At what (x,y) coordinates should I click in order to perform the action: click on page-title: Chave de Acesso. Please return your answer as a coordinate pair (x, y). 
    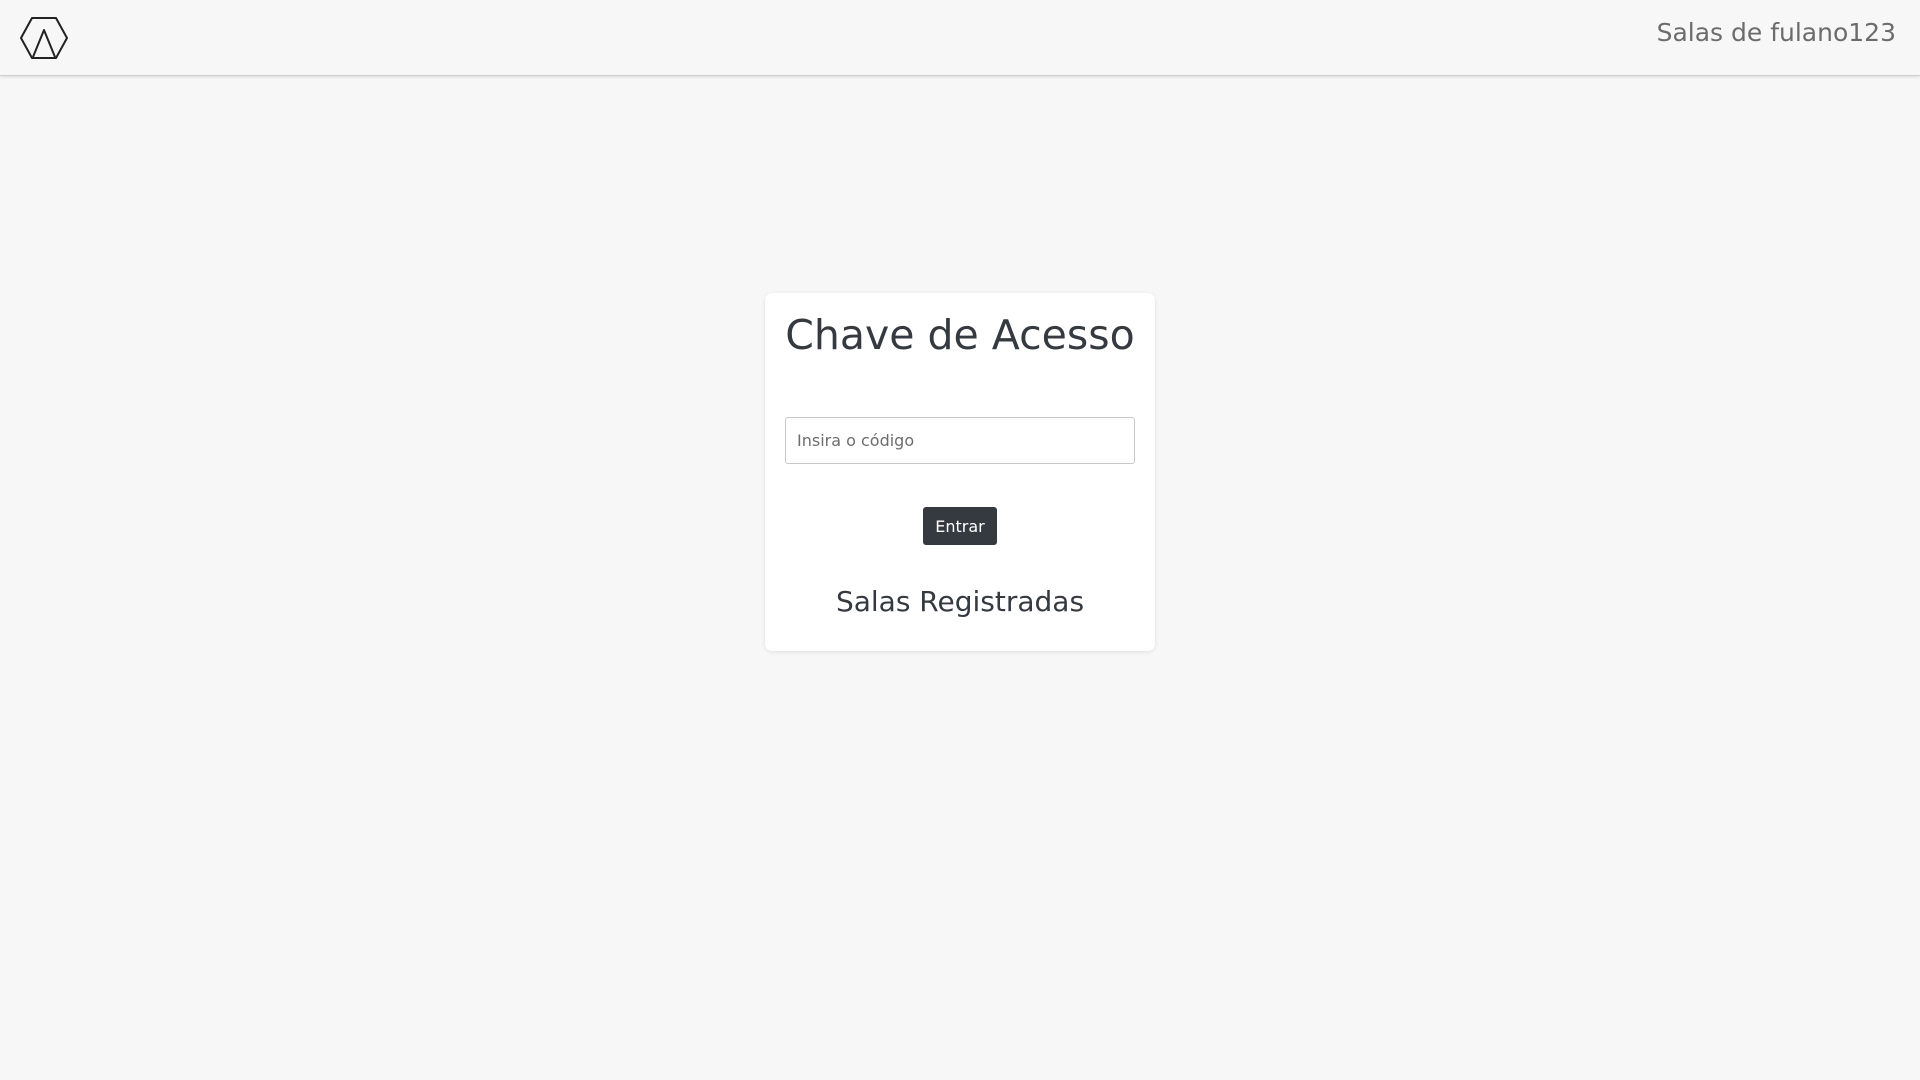
    Looking at the image, I should click on (960, 335).